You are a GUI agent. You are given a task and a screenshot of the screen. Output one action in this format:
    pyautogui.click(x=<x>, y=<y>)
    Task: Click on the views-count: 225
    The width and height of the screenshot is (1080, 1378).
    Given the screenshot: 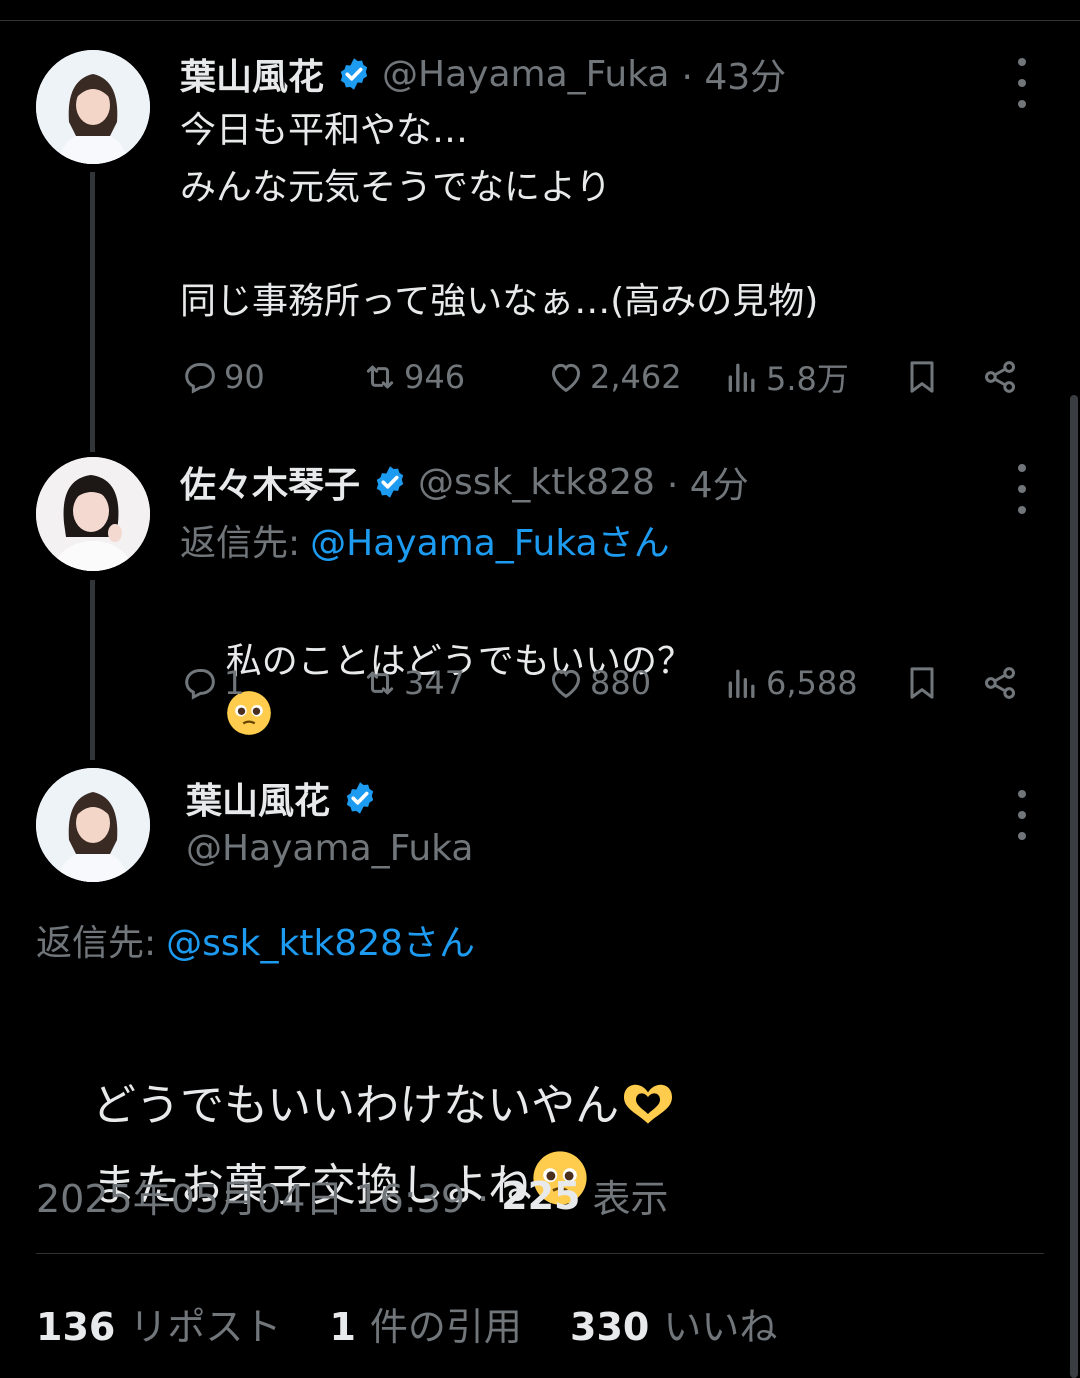 What is the action you would take?
    pyautogui.click(x=541, y=1195)
    